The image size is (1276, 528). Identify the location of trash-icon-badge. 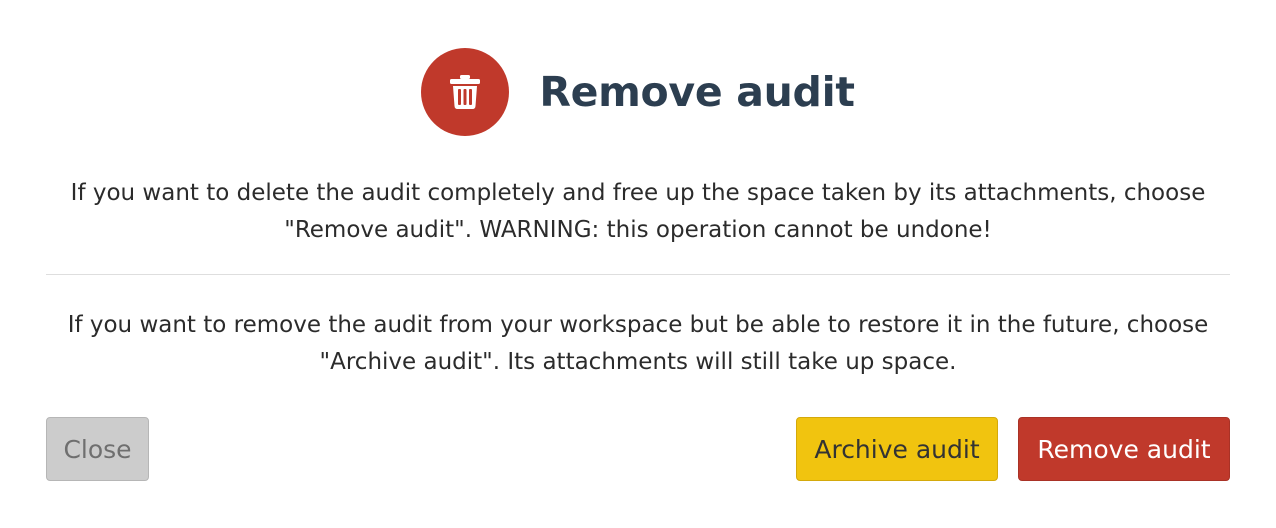
(465, 92).